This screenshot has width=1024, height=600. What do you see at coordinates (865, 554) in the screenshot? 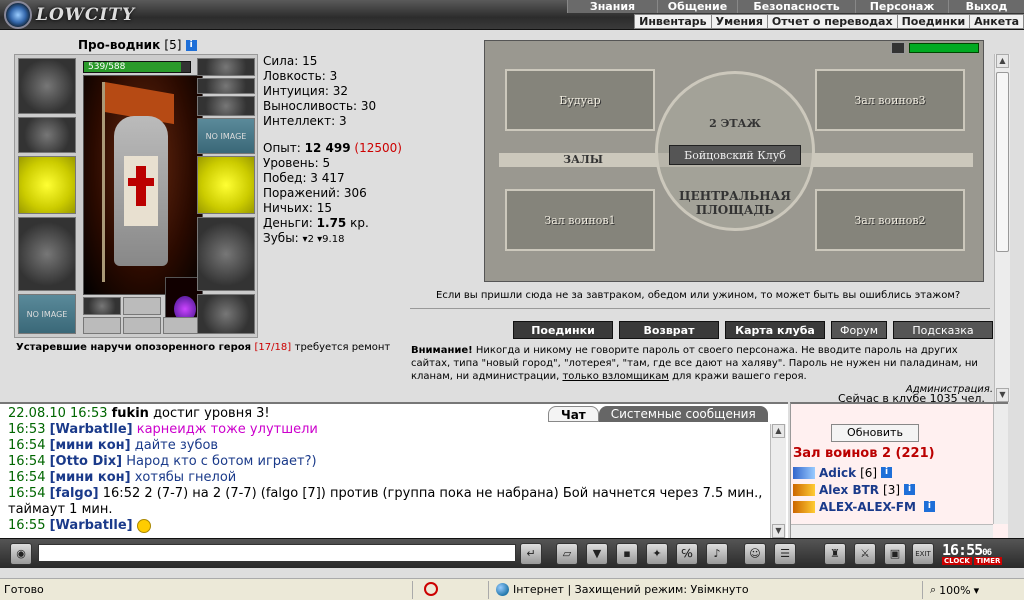
I see `fight-icon: ⚔` at bounding box center [865, 554].